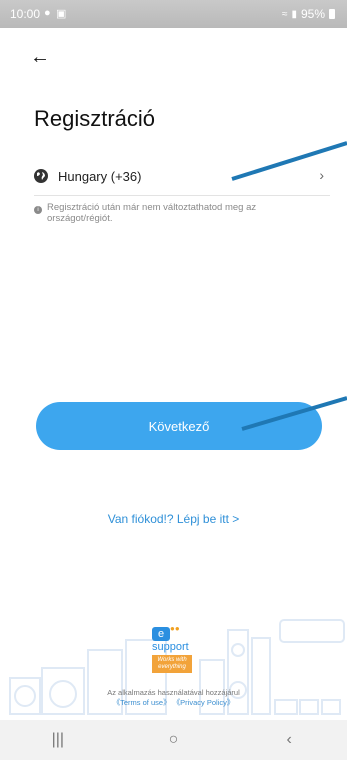 The width and height of the screenshot is (347, 760). I want to click on gallery-icon: ▣, so click(61, 14).